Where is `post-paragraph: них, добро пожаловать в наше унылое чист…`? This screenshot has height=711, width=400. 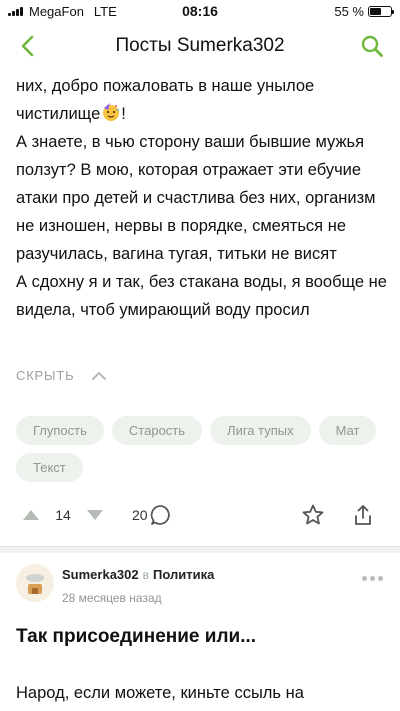 post-paragraph: них, добро пожаловать в наше унылое чист… is located at coordinates (202, 100).